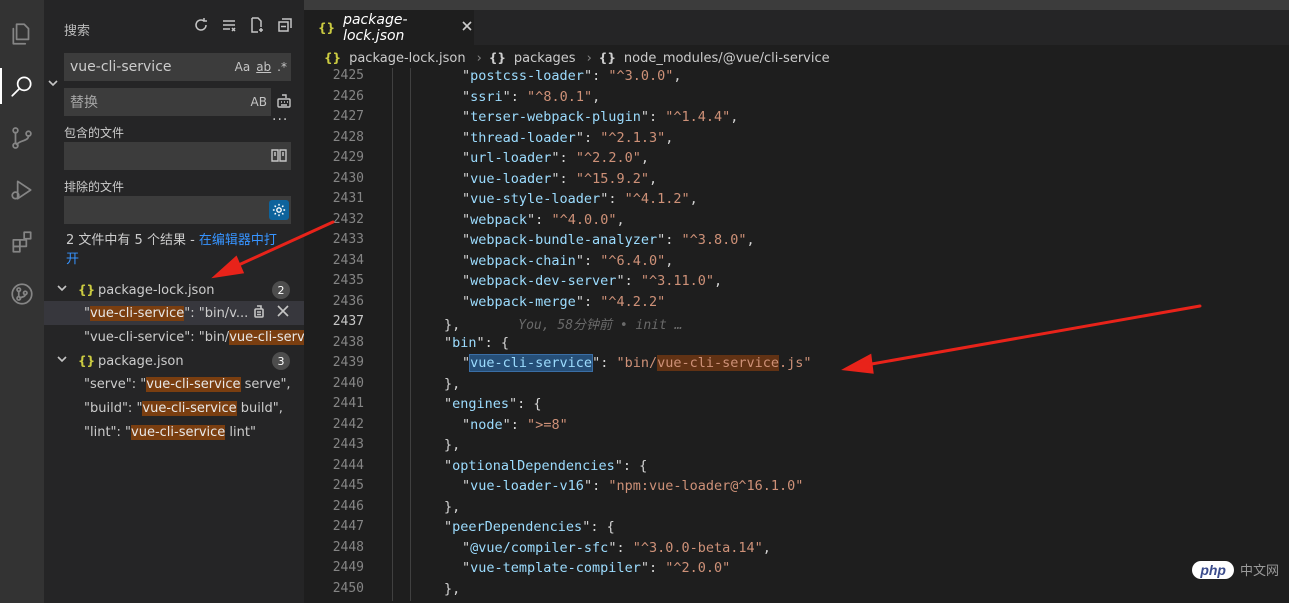 The width and height of the screenshot is (1289, 603). I want to click on match-text-pre: "build": ", so click(113, 408).